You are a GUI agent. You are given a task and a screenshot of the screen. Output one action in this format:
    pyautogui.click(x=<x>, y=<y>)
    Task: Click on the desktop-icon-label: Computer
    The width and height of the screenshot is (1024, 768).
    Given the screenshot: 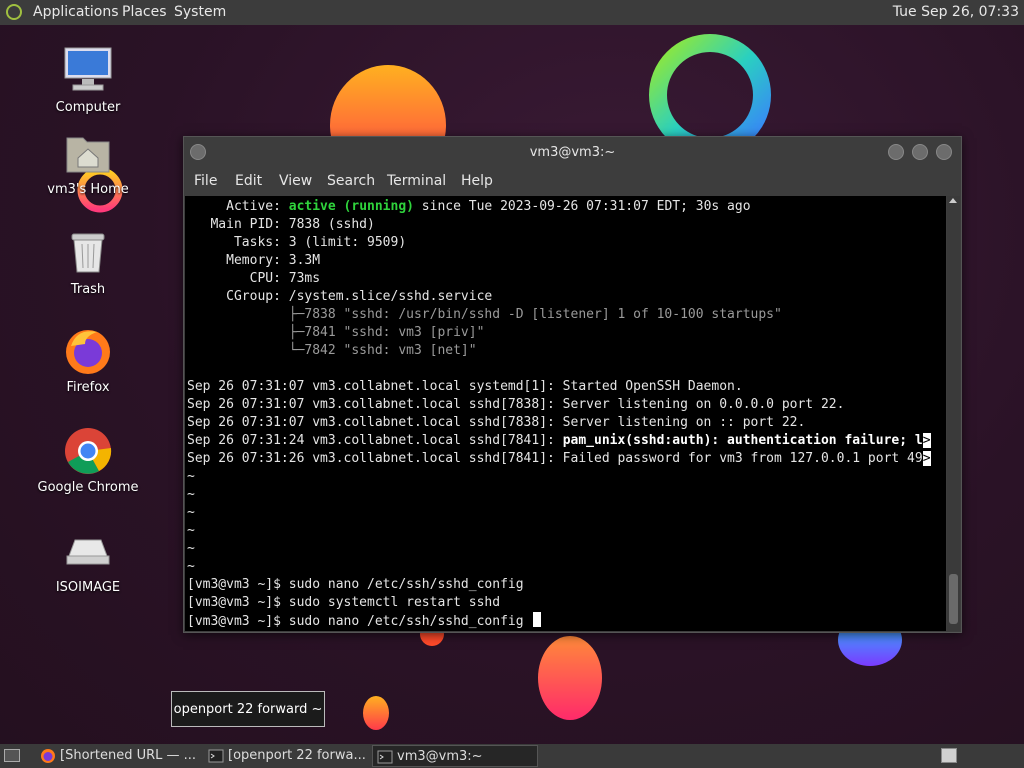 What is the action you would take?
    pyautogui.click(x=88, y=107)
    